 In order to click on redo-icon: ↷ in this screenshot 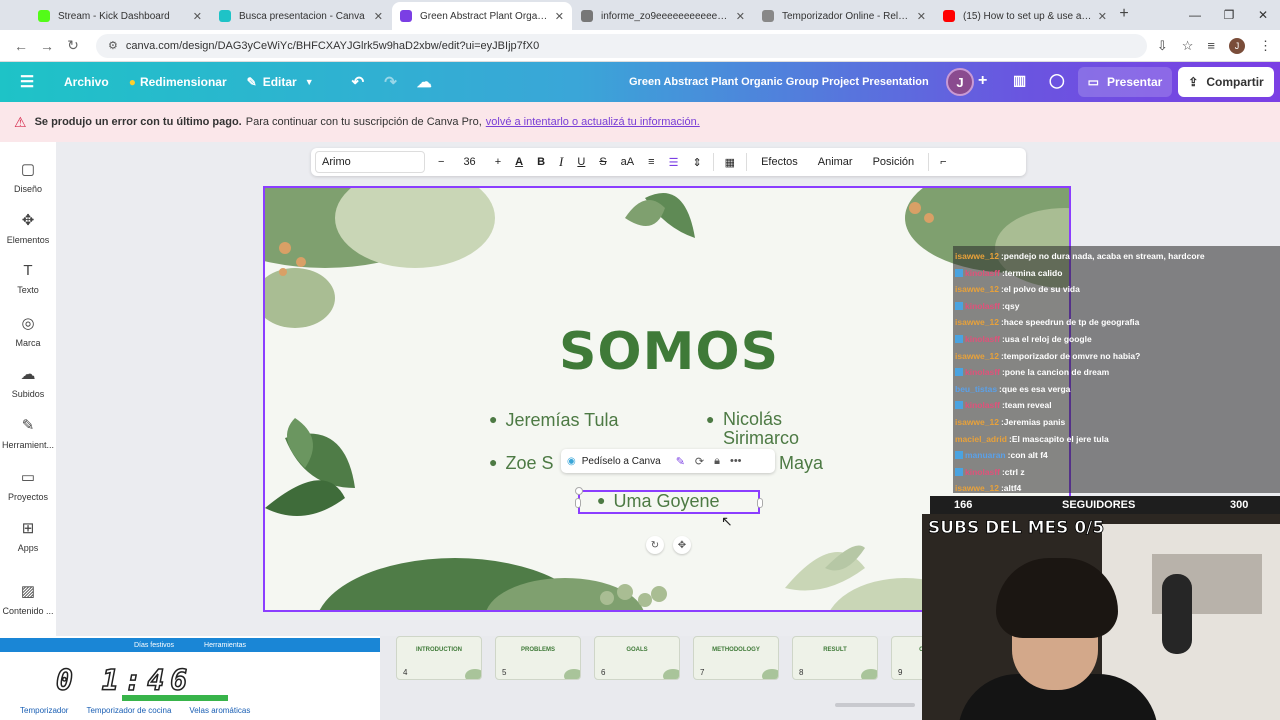, I will do `click(390, 82)`.